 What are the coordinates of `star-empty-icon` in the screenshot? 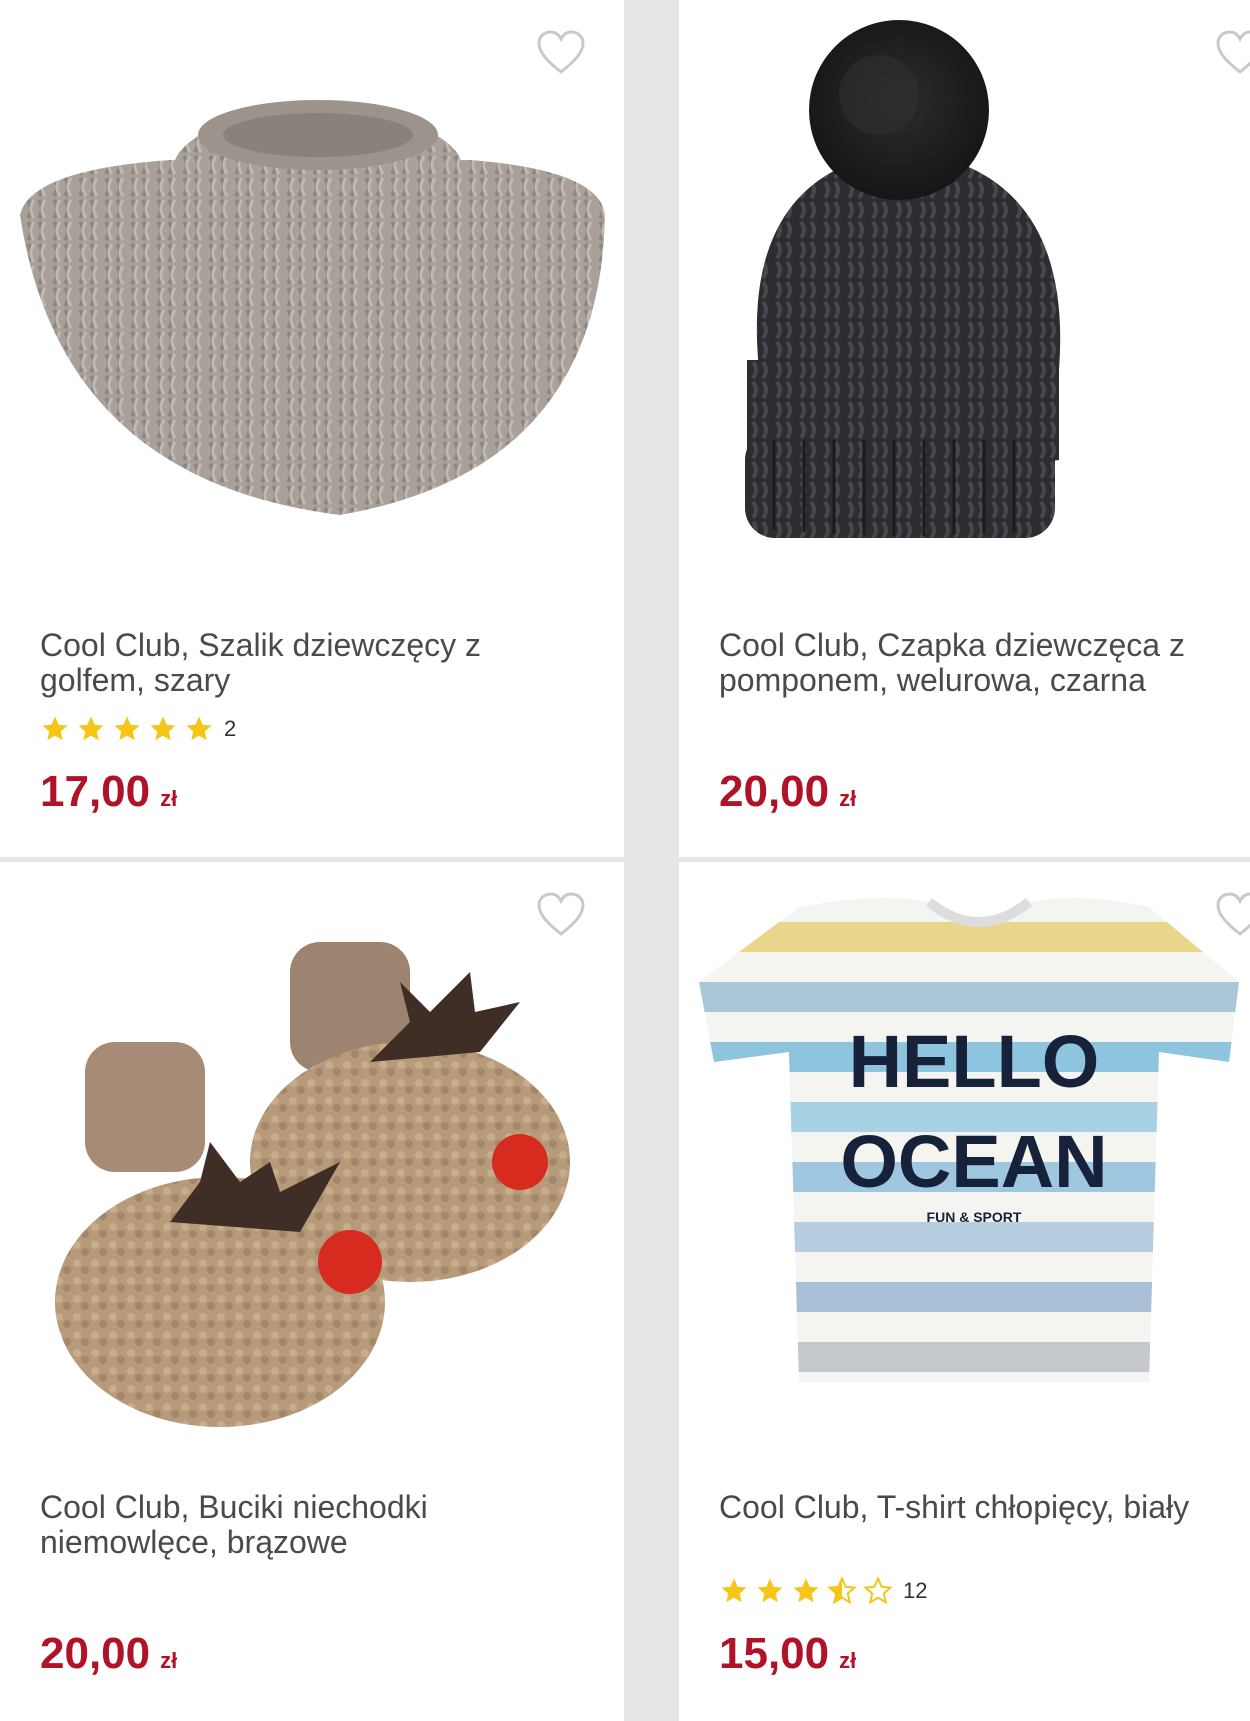 It's located at (878, 1590).